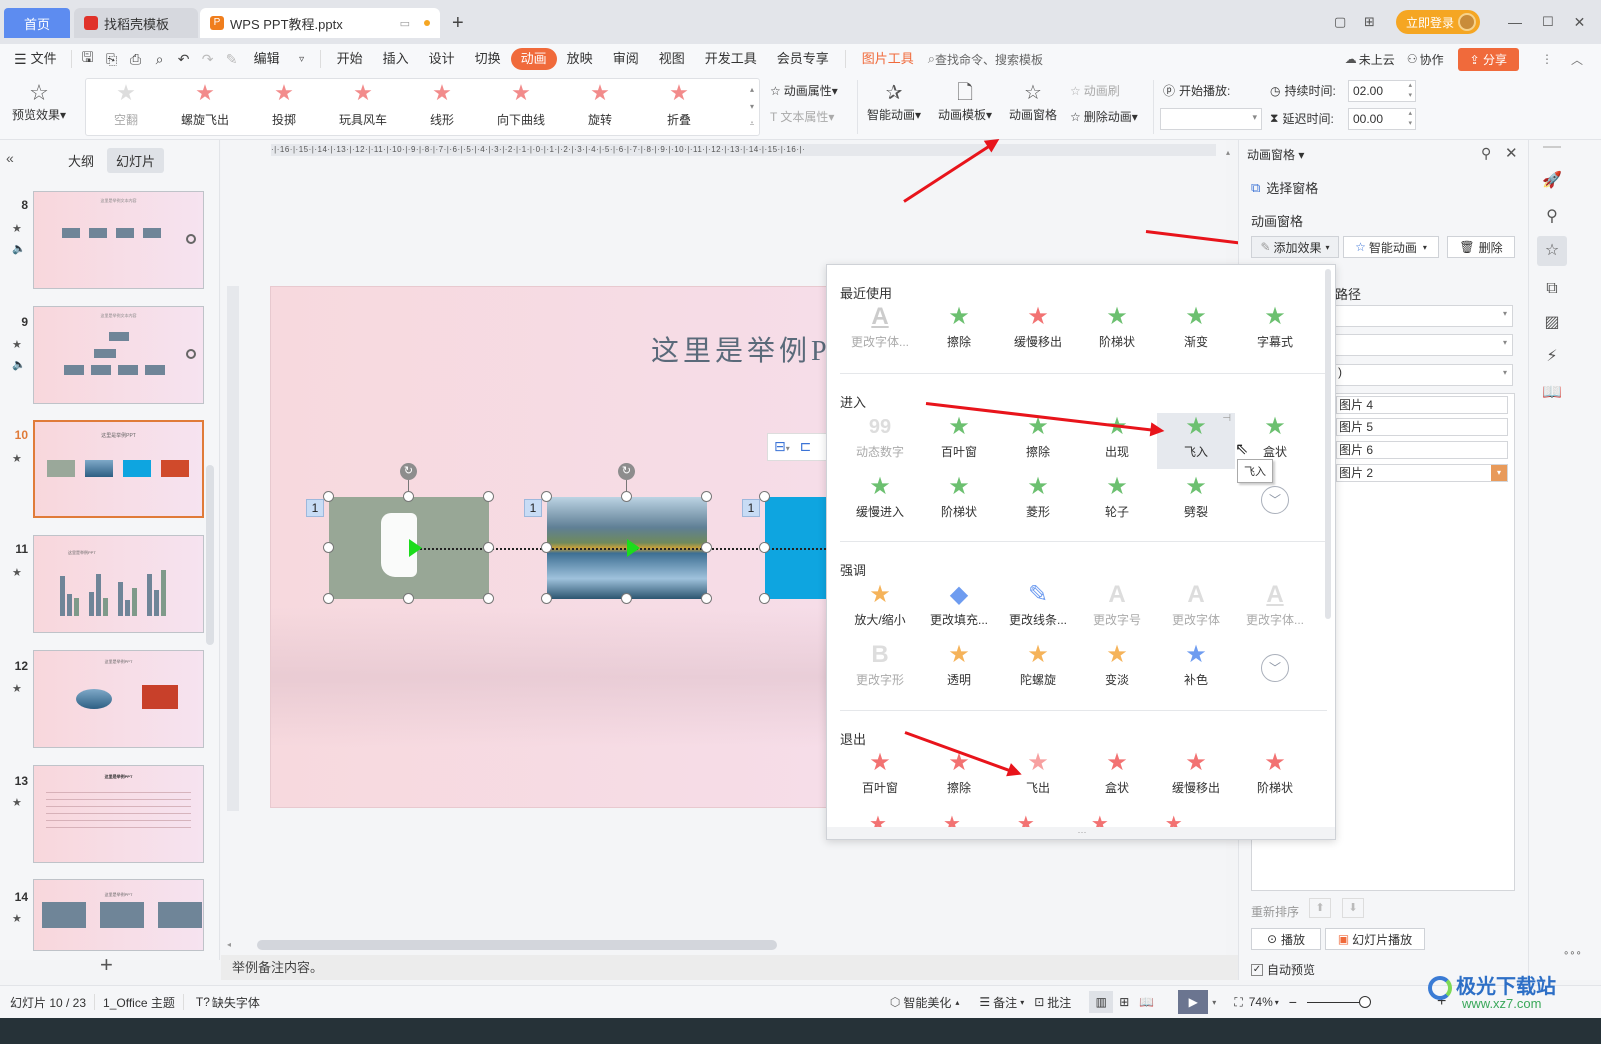  Describe the element at coordinates (1377, 59) in the screenshot. I see `cloud-status: 未上云` at that location.